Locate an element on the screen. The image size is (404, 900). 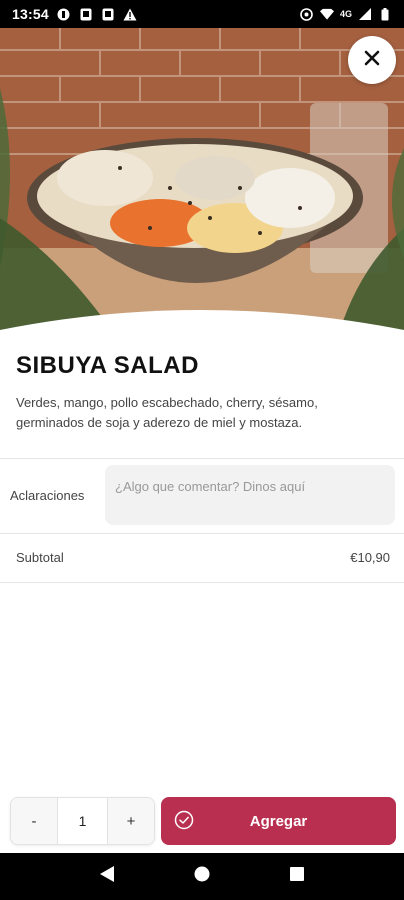
home-circle-icon is located at coordinates (202, 876).